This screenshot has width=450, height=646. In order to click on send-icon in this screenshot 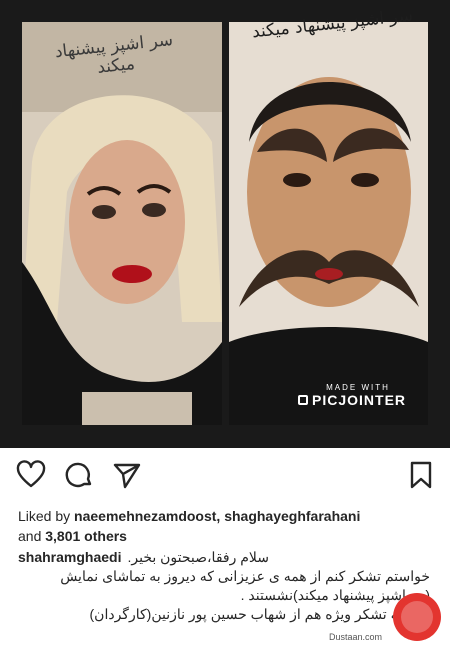, I will do `click(127, 475)`.